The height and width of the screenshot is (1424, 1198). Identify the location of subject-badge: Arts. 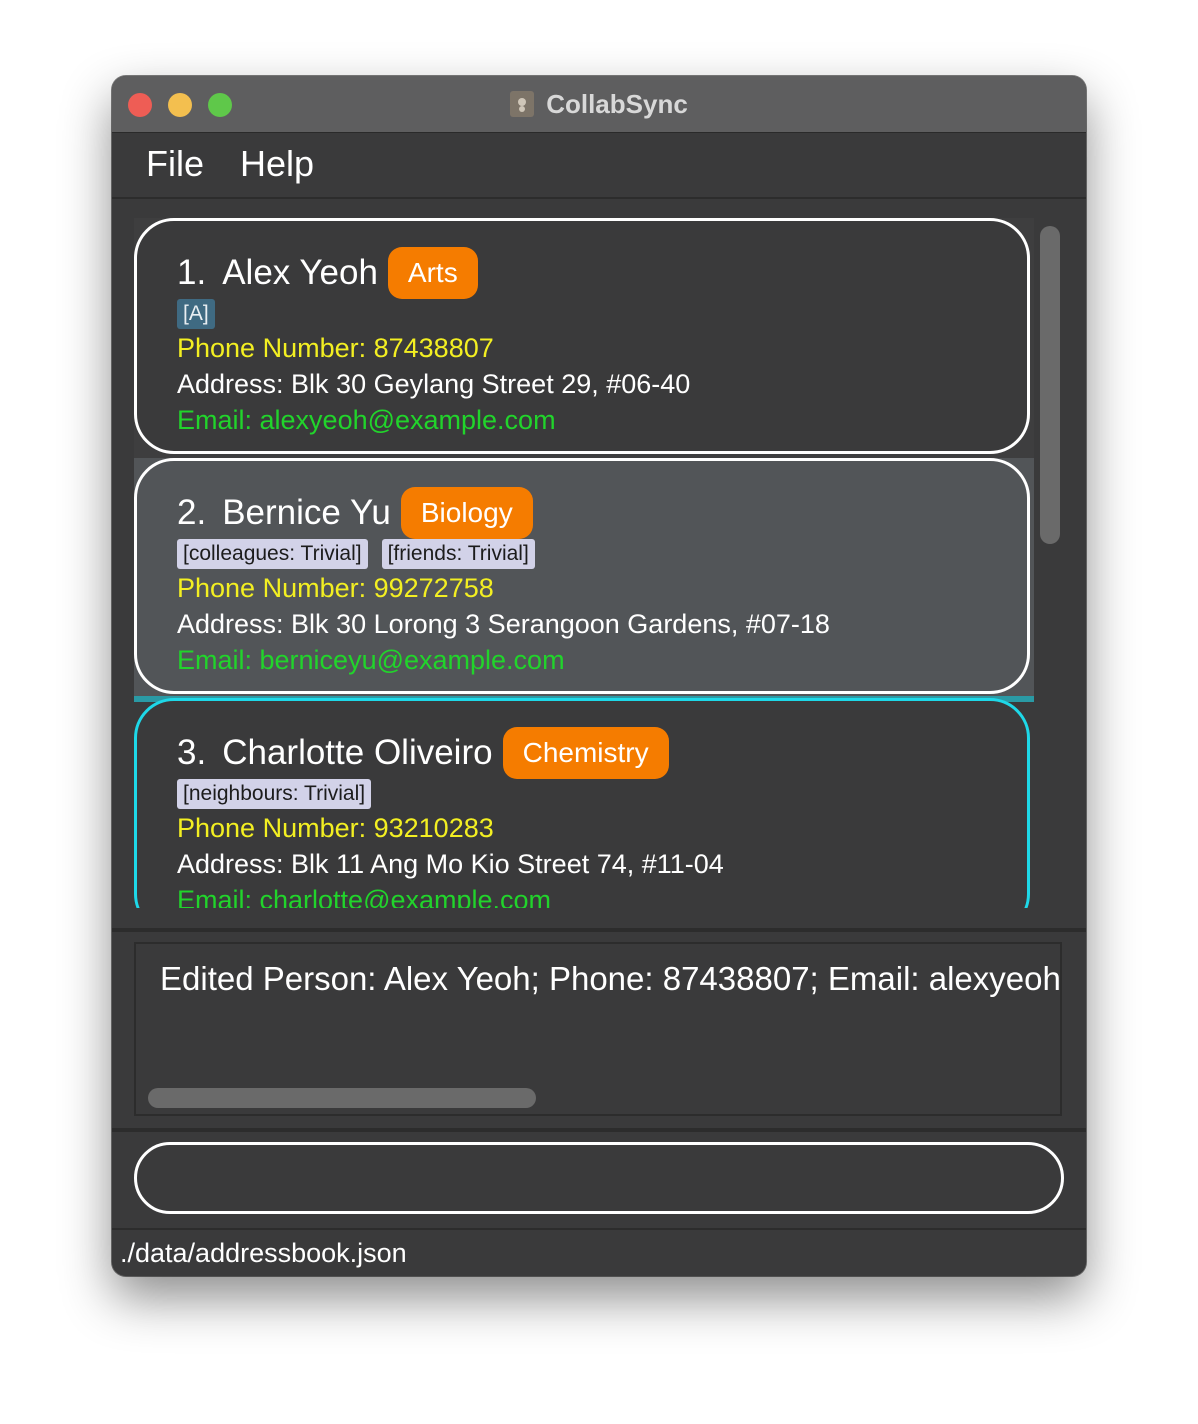
(432, 273).